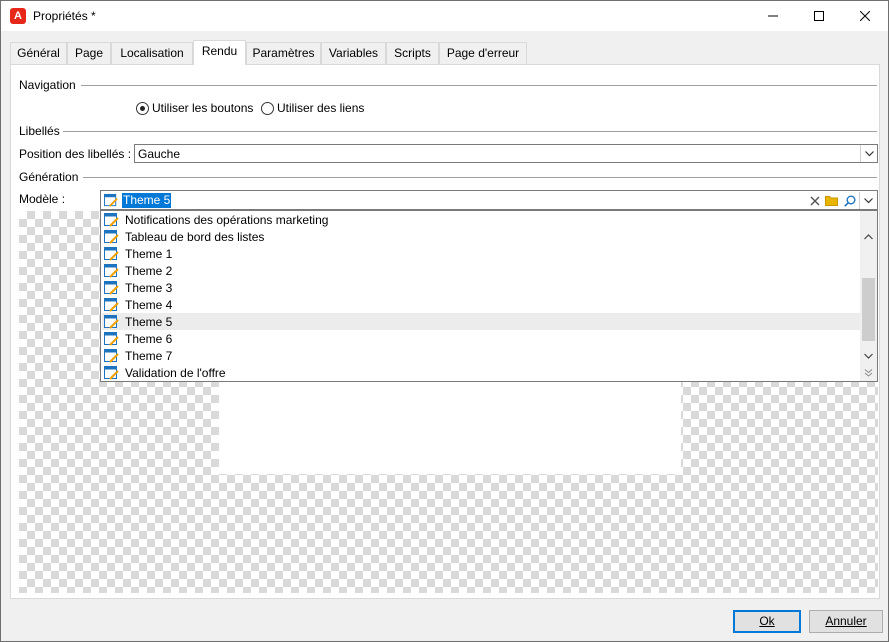 This screenshot has width=889, height=642. Describe the element at coordinates (42, 199) in the screenshot. I see `modele-label: Modèle :` at that location.